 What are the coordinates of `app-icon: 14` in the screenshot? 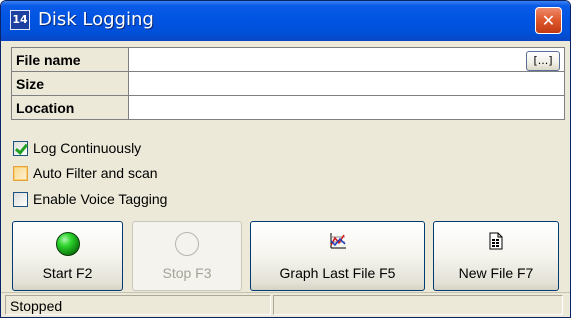 It's located at (20, 20).